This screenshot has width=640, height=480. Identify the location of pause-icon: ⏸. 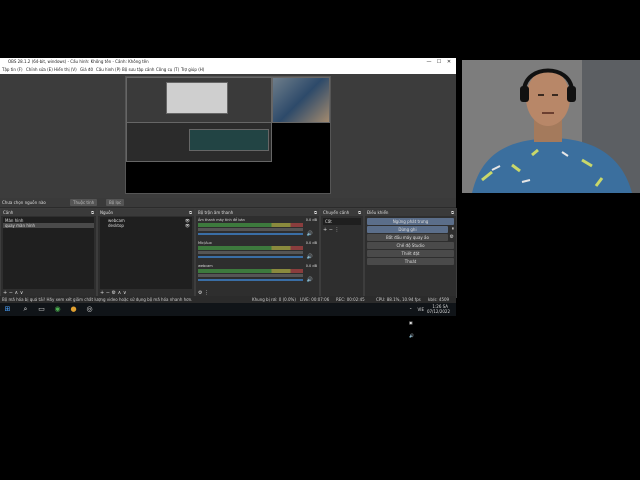
(452, 229).